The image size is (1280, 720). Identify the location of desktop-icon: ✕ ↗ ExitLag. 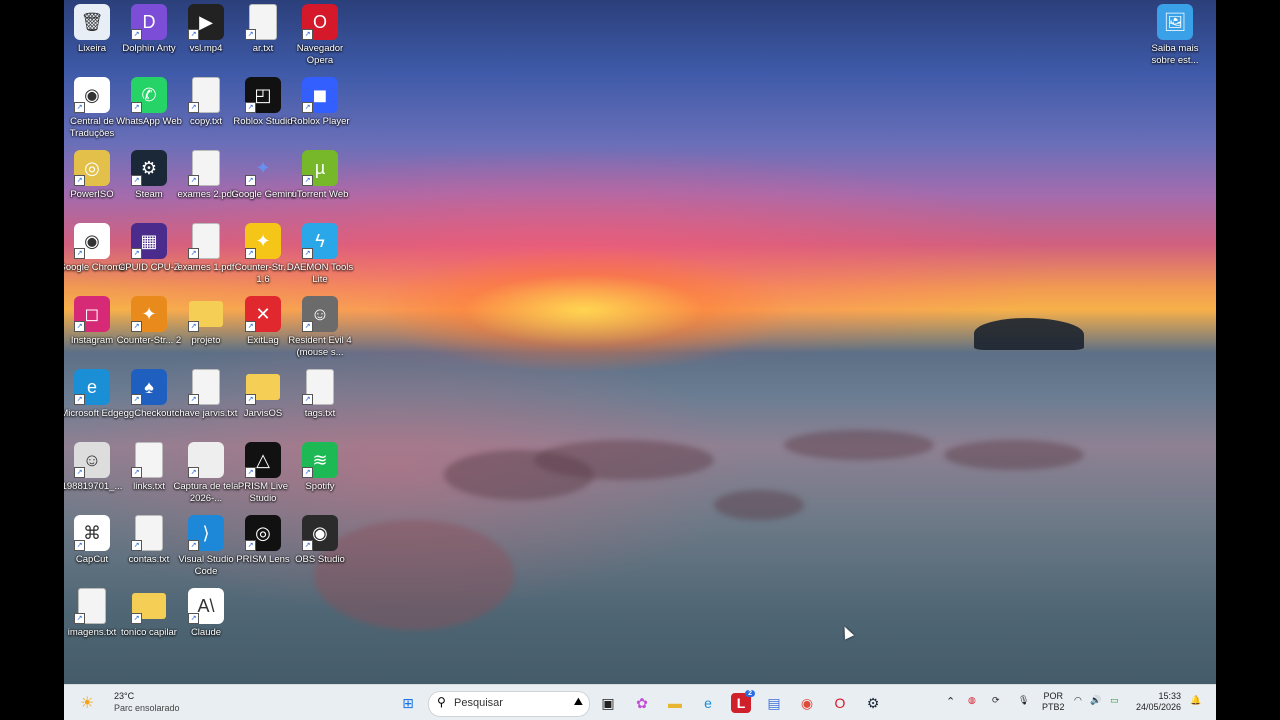
(263, 321).